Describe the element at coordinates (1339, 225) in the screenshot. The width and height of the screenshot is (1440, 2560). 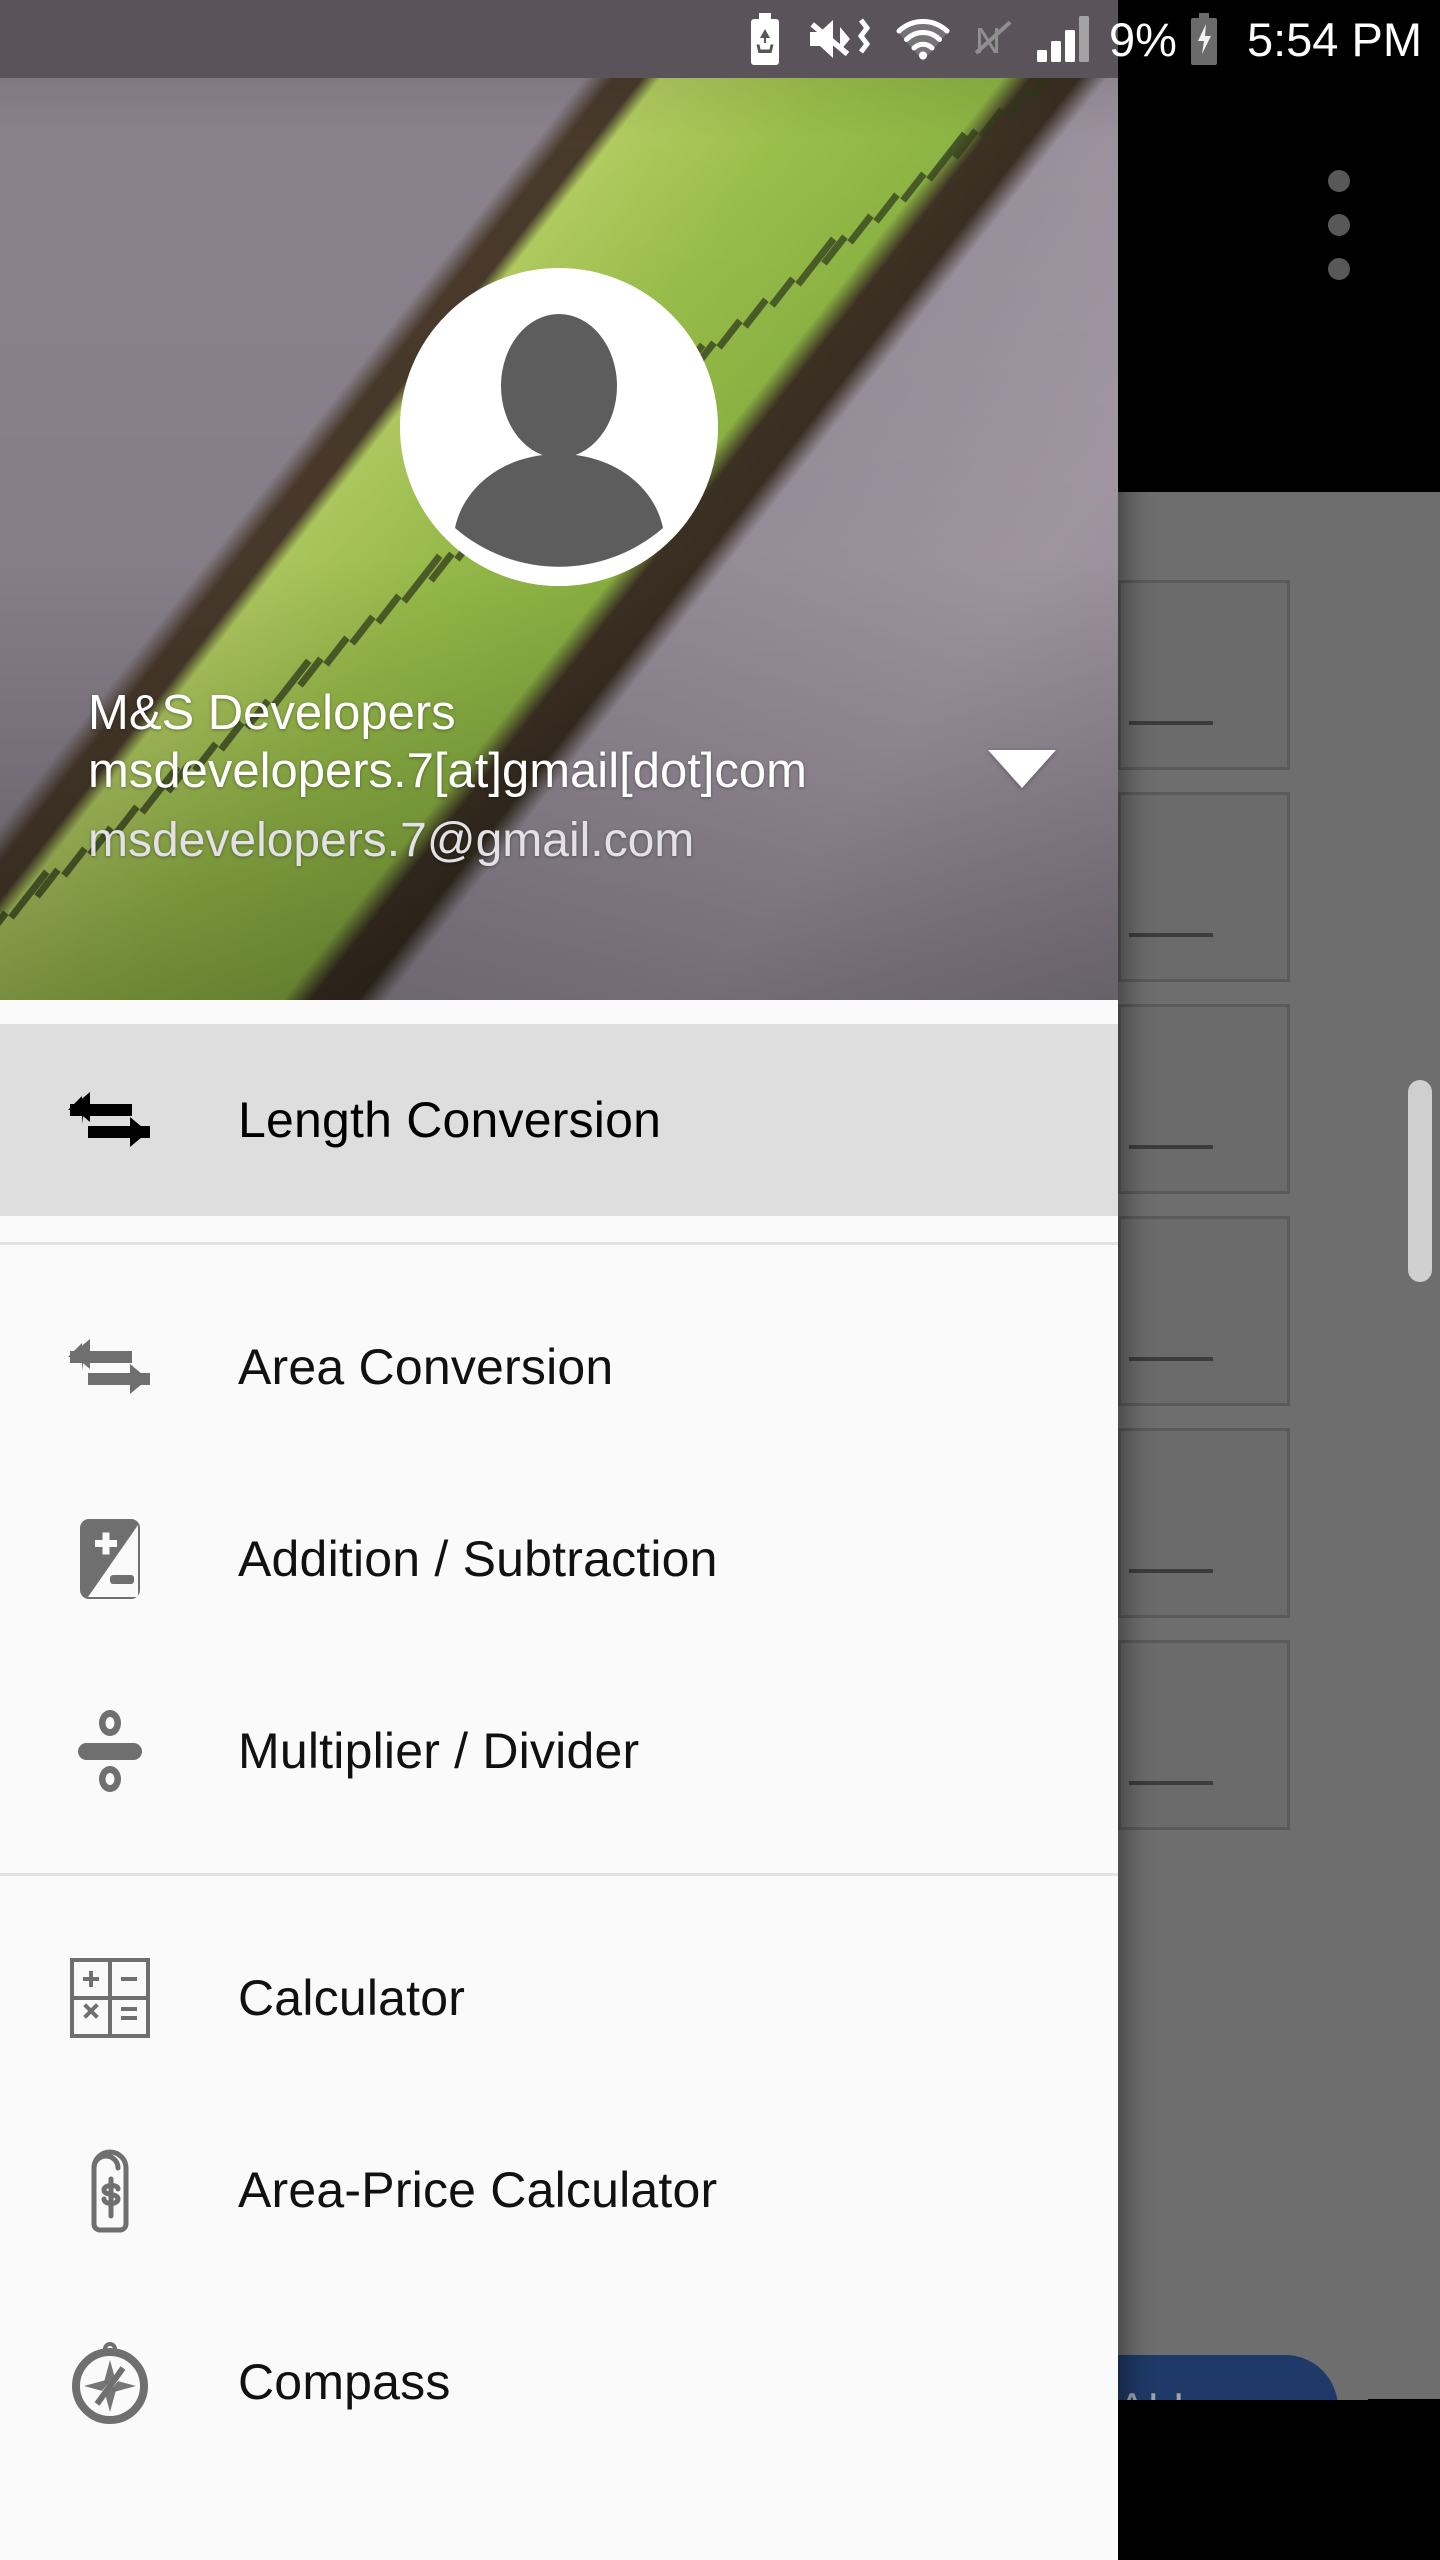
I see `overflow-menu-icon` at that location.